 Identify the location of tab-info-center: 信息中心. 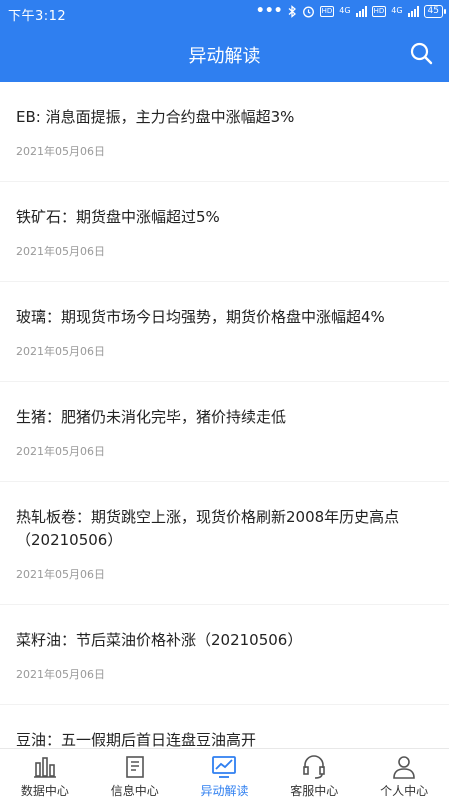
(135, 774).